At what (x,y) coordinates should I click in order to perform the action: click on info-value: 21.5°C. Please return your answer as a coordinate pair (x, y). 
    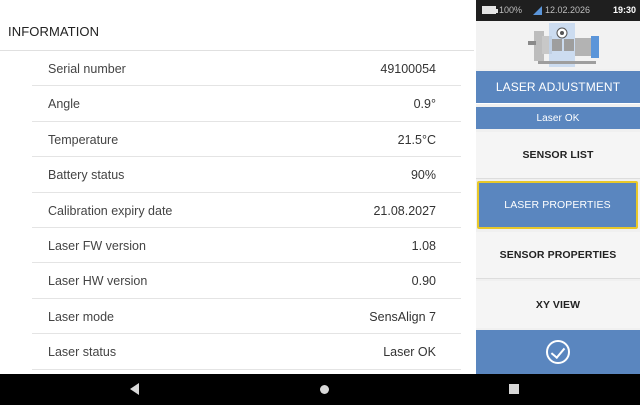
    Looking at the image, I should click on (416, 139).